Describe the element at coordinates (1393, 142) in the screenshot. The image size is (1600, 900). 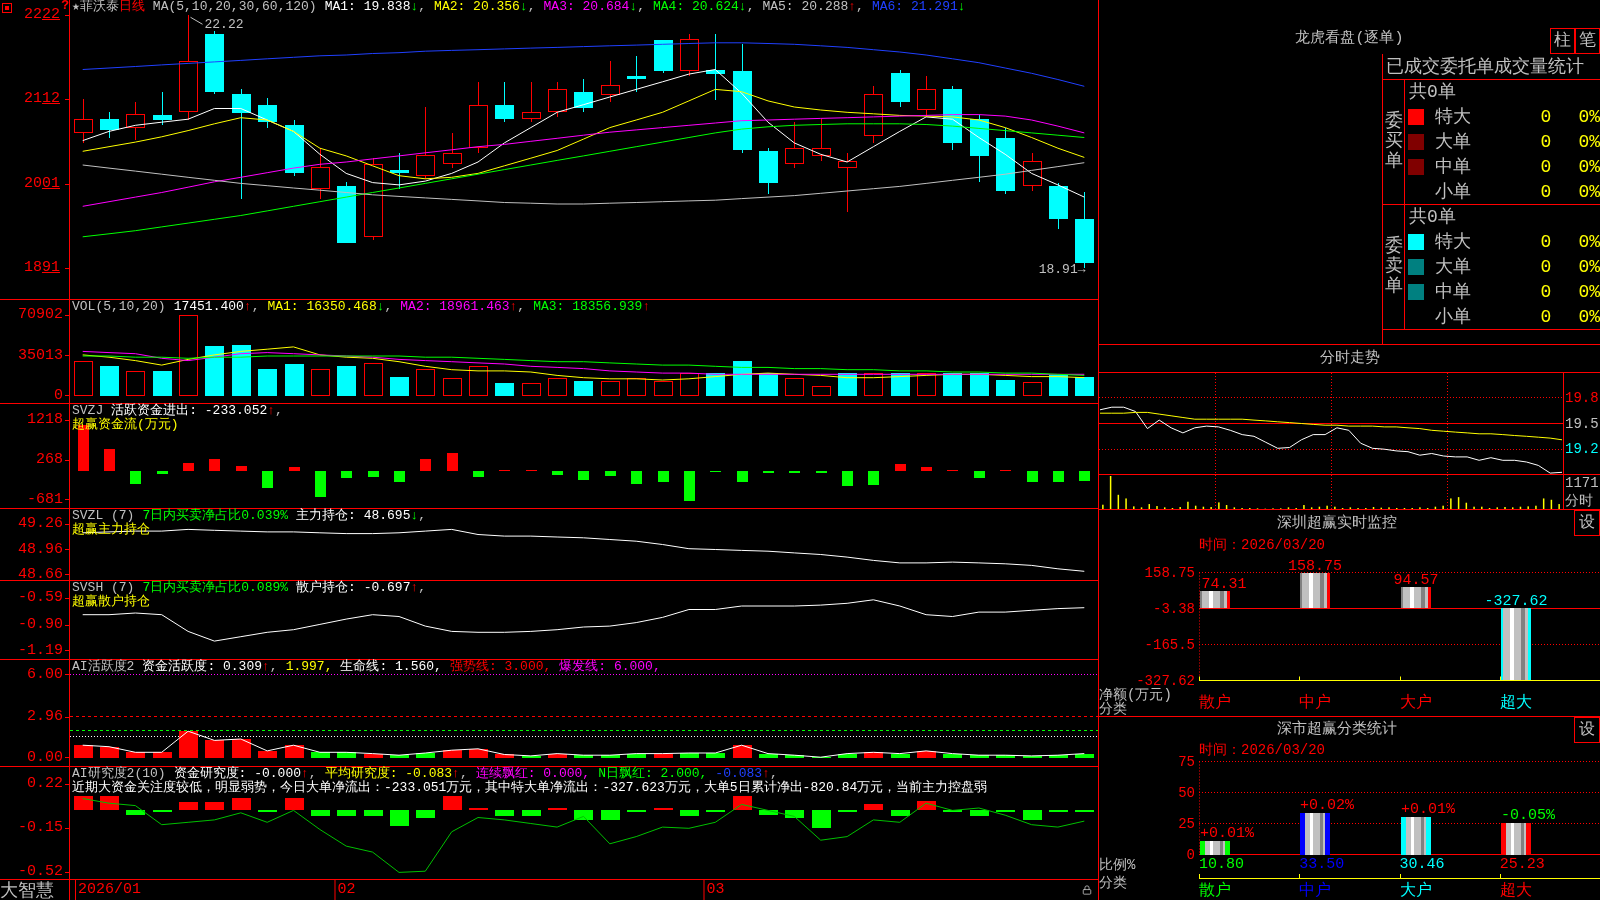
I see `group-label: 委买单` at that location.